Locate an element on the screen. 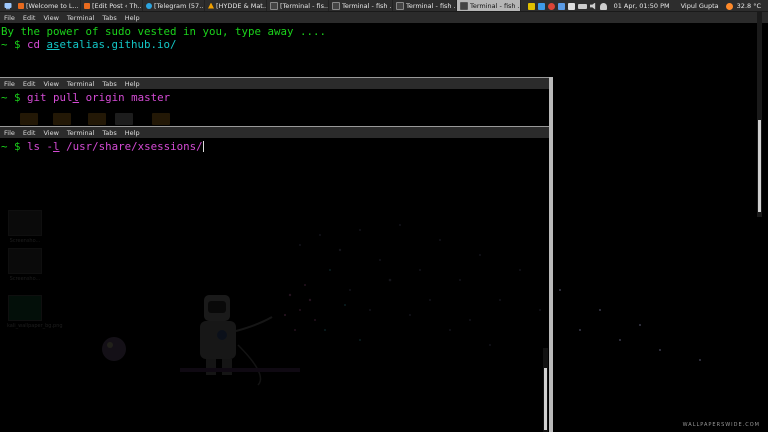 This screenshot has width=768, height=432. dropbox-icon is located at coordinates (541, 6).